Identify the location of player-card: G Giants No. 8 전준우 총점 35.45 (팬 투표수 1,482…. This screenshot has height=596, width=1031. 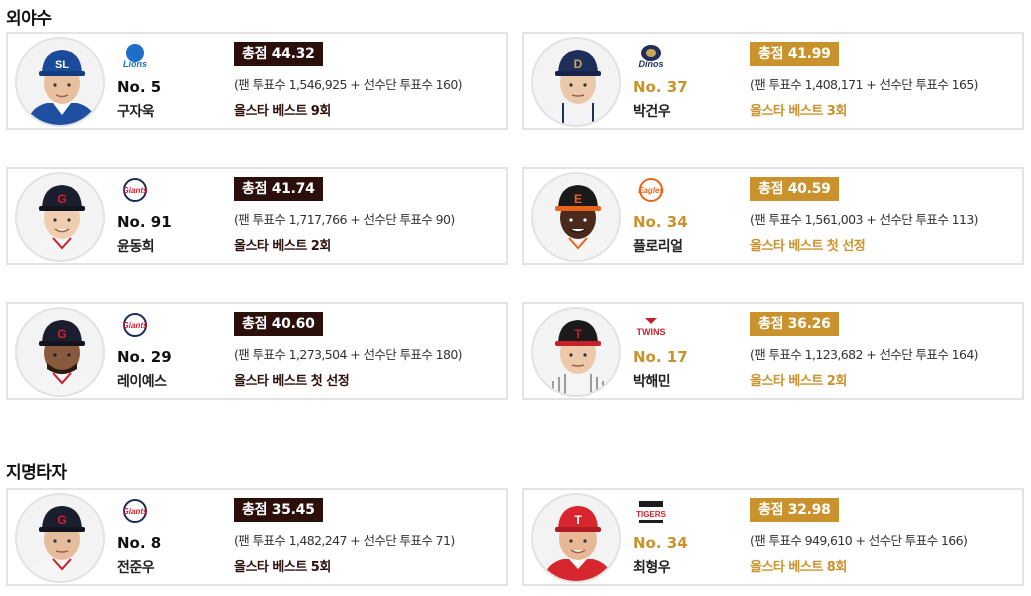
(257, 537).